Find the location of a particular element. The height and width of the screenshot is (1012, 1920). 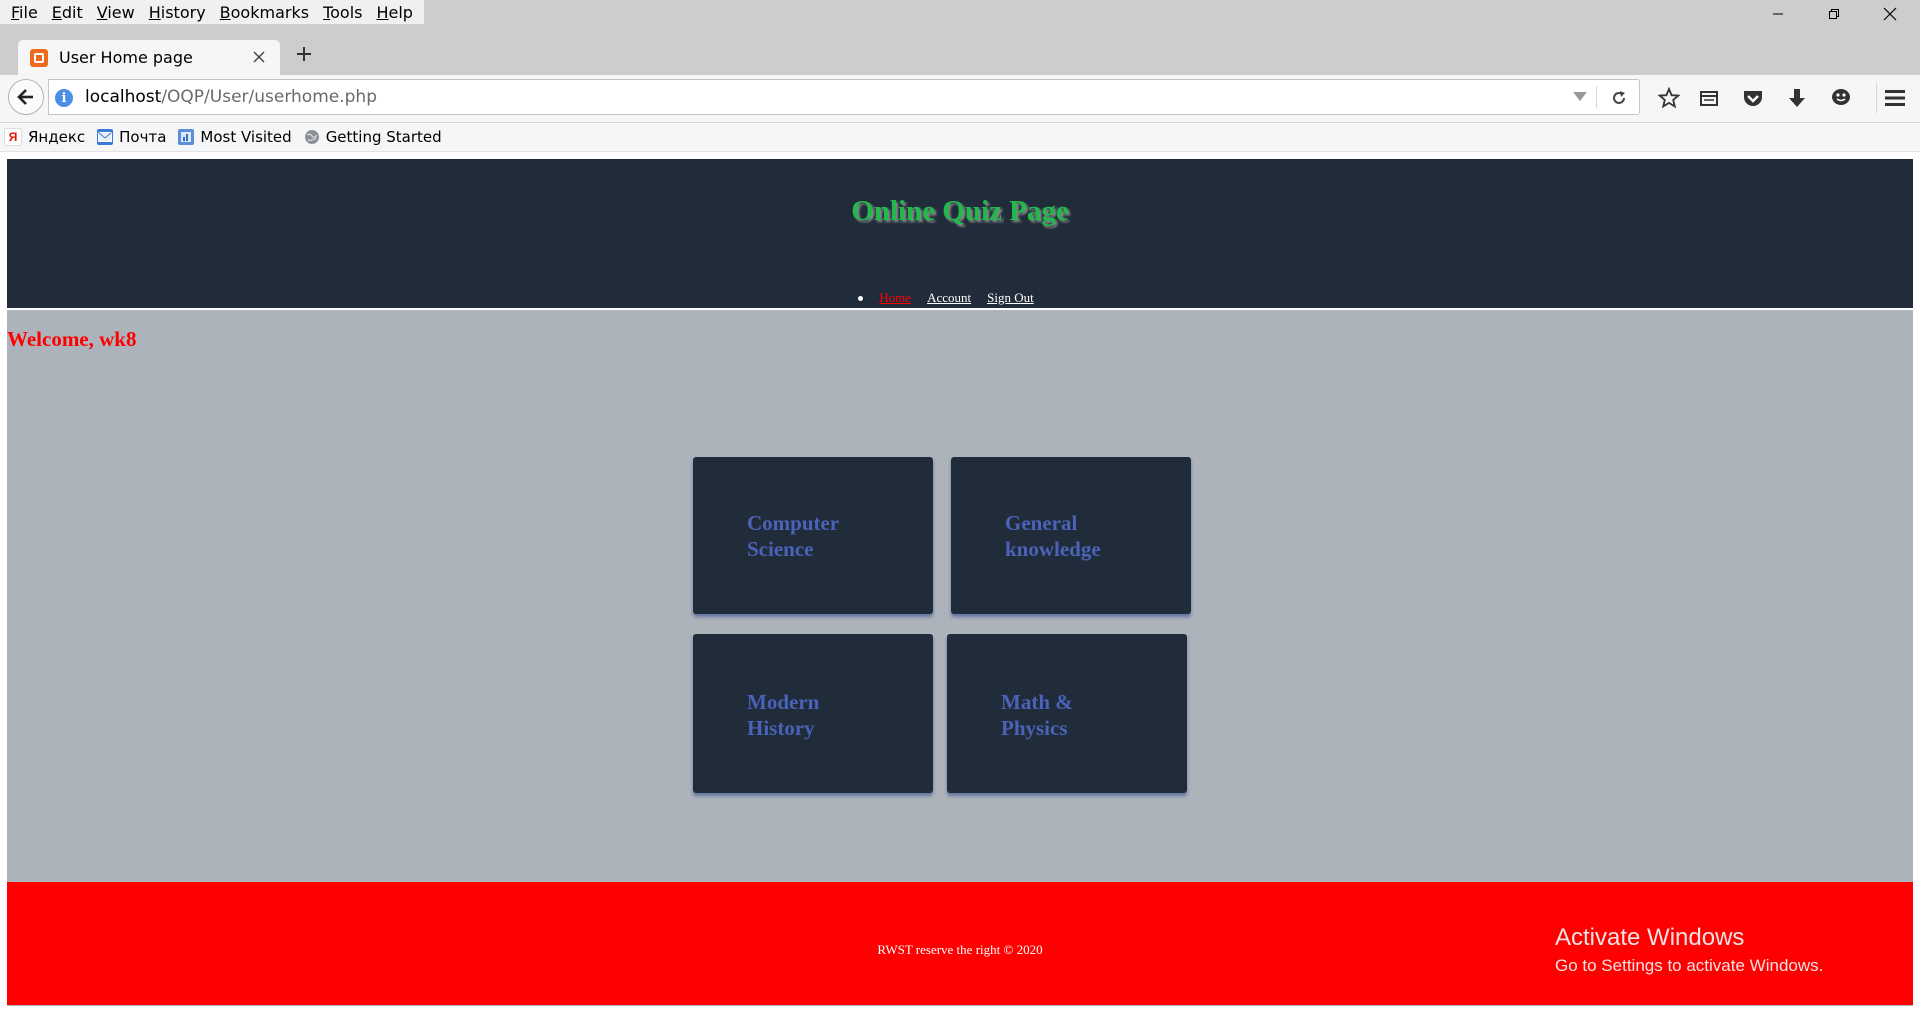

nav-link-account: Account is located at coordinates (949, 298).